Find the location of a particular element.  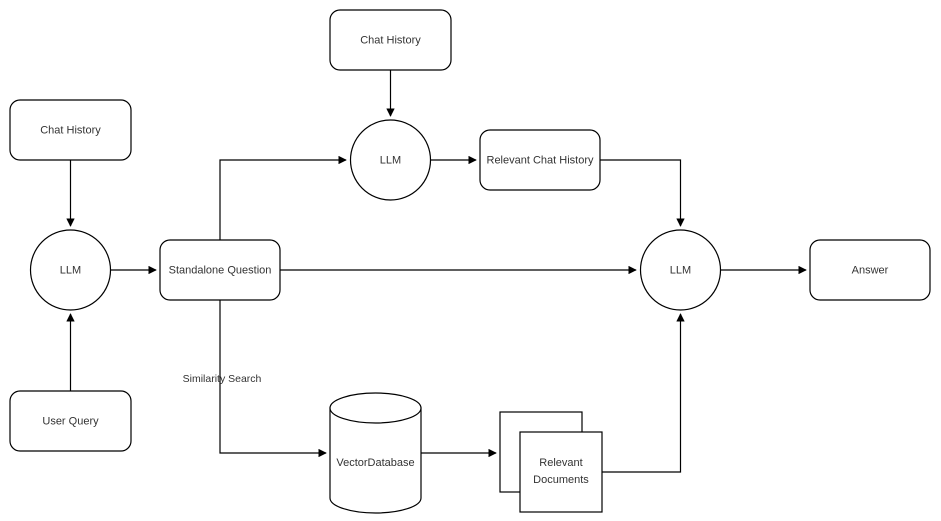

edge-relevant-chat-history-to-llm-right is located at coordinates (642, 193).